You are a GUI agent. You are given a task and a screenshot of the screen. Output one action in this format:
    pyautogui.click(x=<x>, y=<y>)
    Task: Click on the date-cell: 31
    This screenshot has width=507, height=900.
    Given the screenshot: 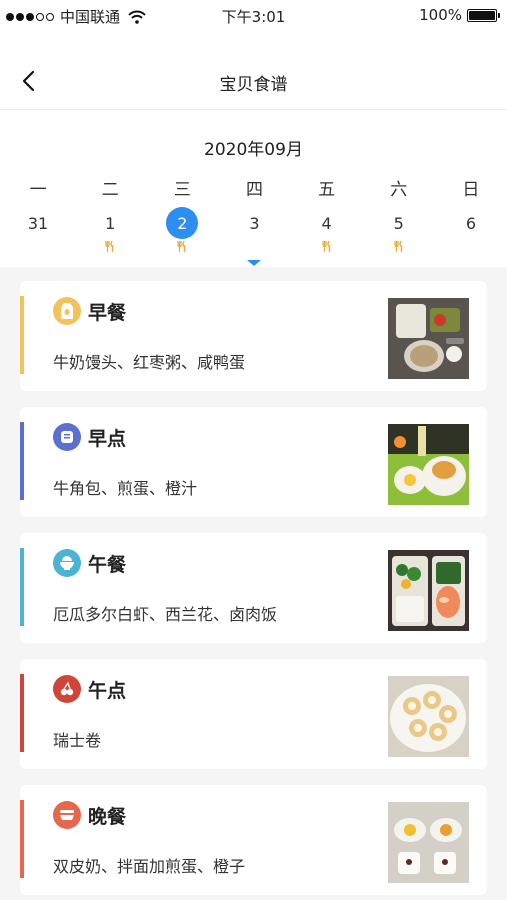 What is the action you would take?
    pyautogui.click(x=38, y=231)
    